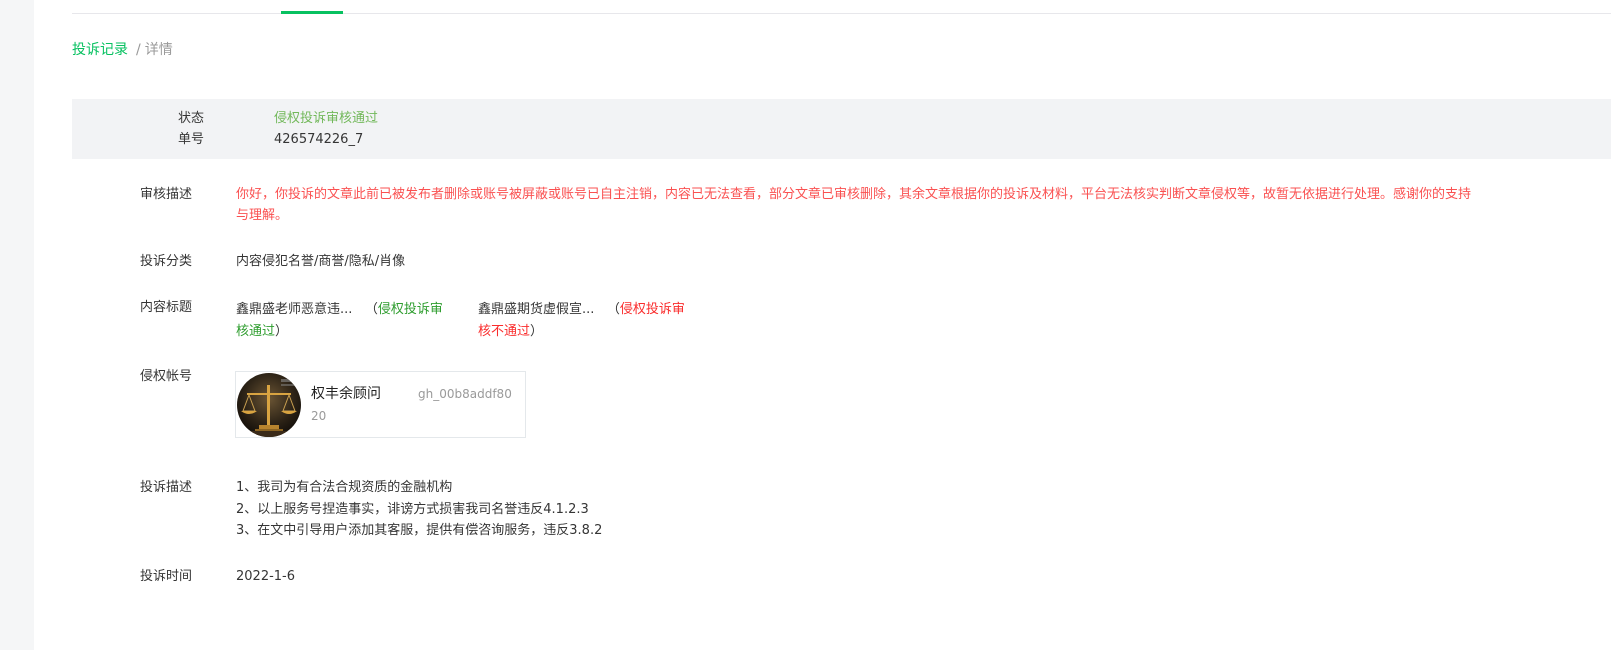 This screenshot has width=1611, height=650. I want to click on complaint-desc-label: 投诉描述, so click(166, 487).